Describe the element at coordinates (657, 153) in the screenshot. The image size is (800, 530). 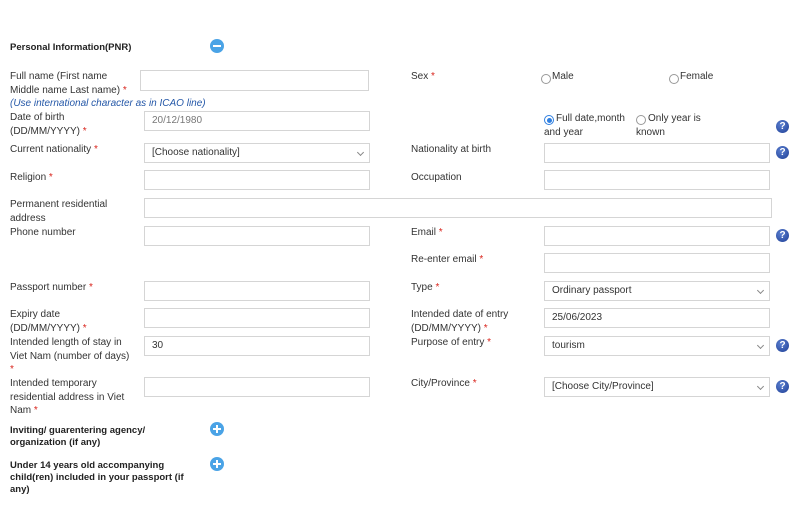
I see `nationality-at-birth-input` at that location.